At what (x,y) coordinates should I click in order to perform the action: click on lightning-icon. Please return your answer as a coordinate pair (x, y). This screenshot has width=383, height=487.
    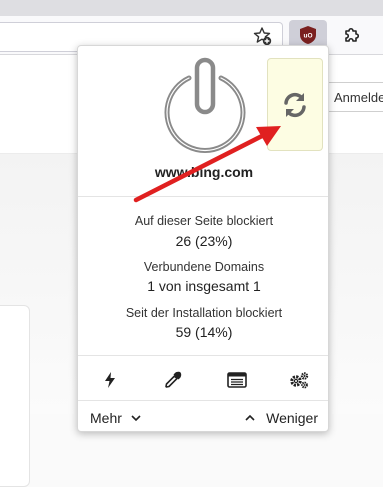
    Looking at the image, I should click on (110, 380).